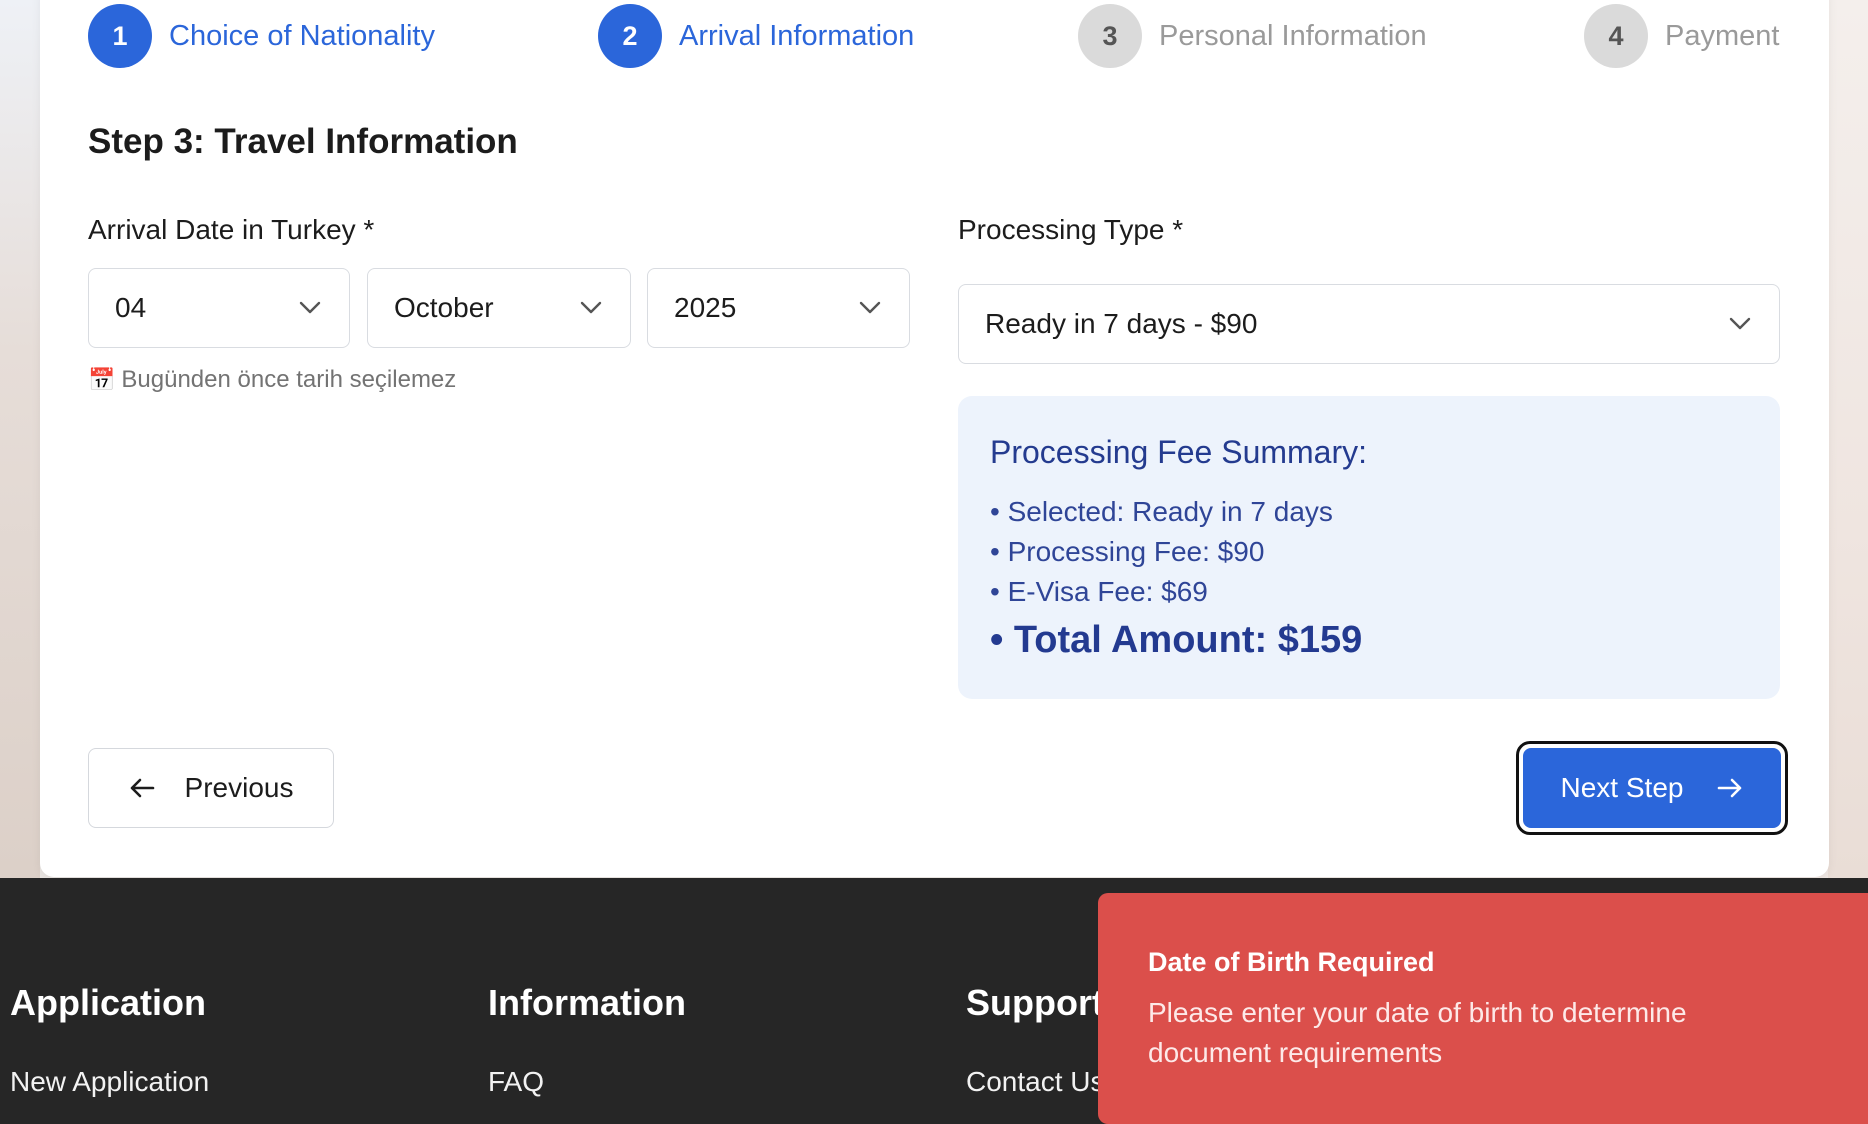 The height and width of the screenshot is (1124, 1868). Describe the element at coordinates (102, 379) in the screenshot. I see `calendar-icon: 📅` at that location.